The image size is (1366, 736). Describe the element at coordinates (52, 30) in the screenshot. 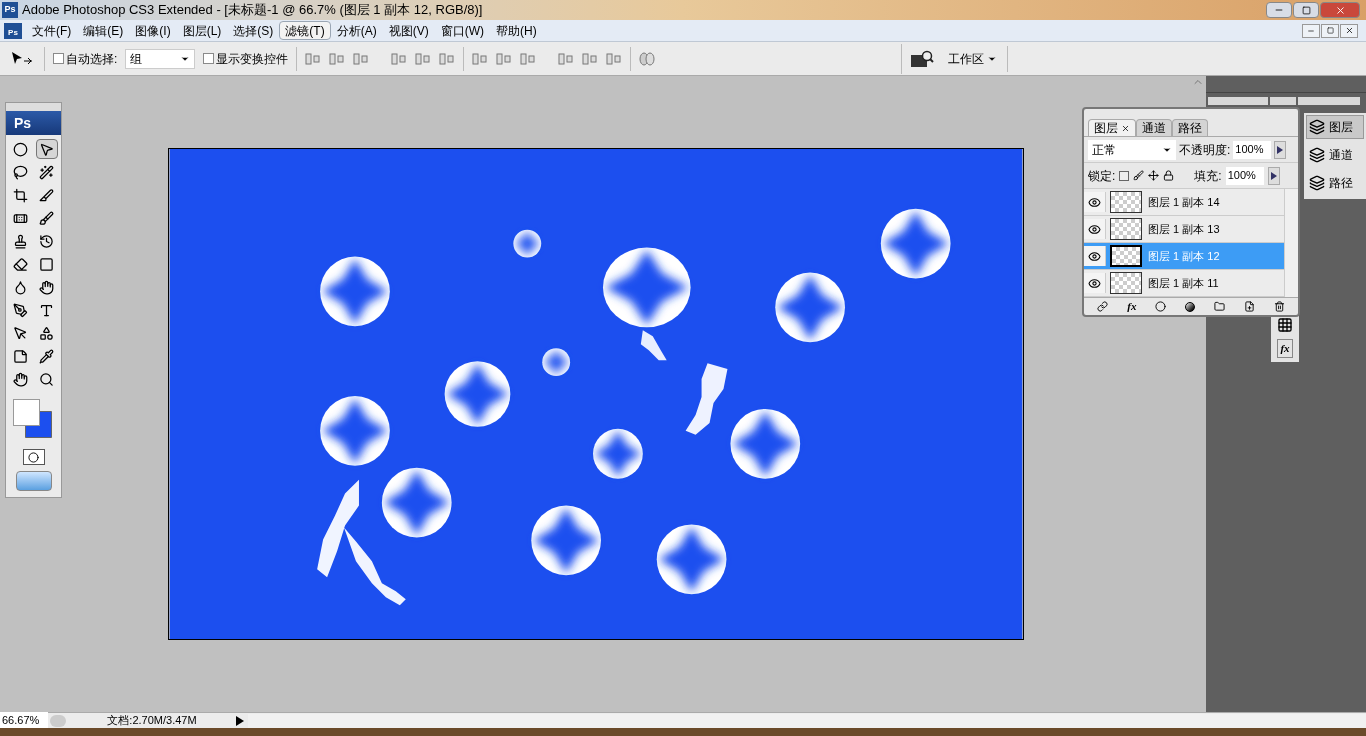

I see `menu-item: 文件(F)` at that location.